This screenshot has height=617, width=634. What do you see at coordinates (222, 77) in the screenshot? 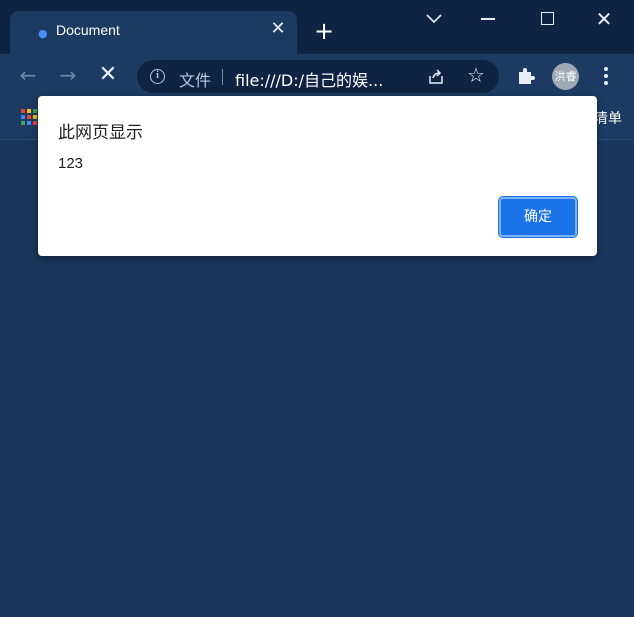
I see `omnibox-divider` at bounding box center [222, 77].